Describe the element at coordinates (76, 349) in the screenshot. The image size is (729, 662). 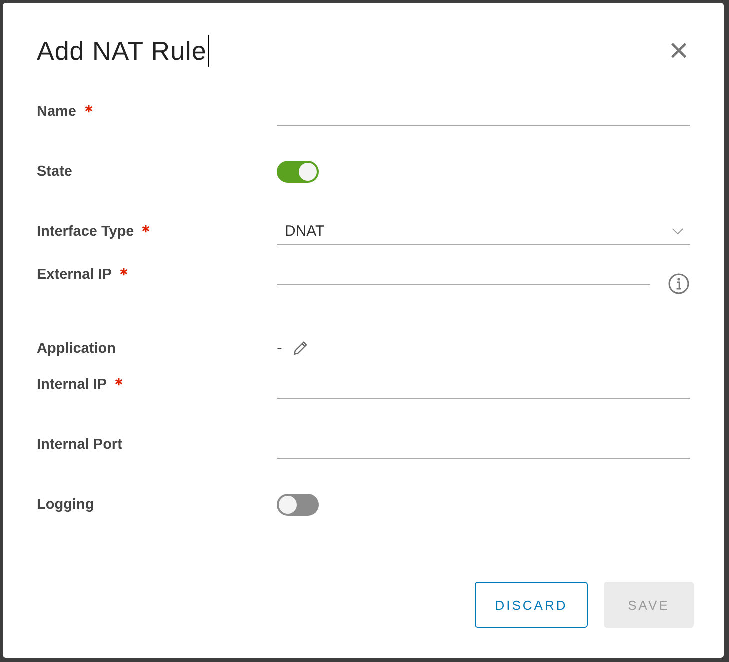
I see `field-label: Application` at that location.